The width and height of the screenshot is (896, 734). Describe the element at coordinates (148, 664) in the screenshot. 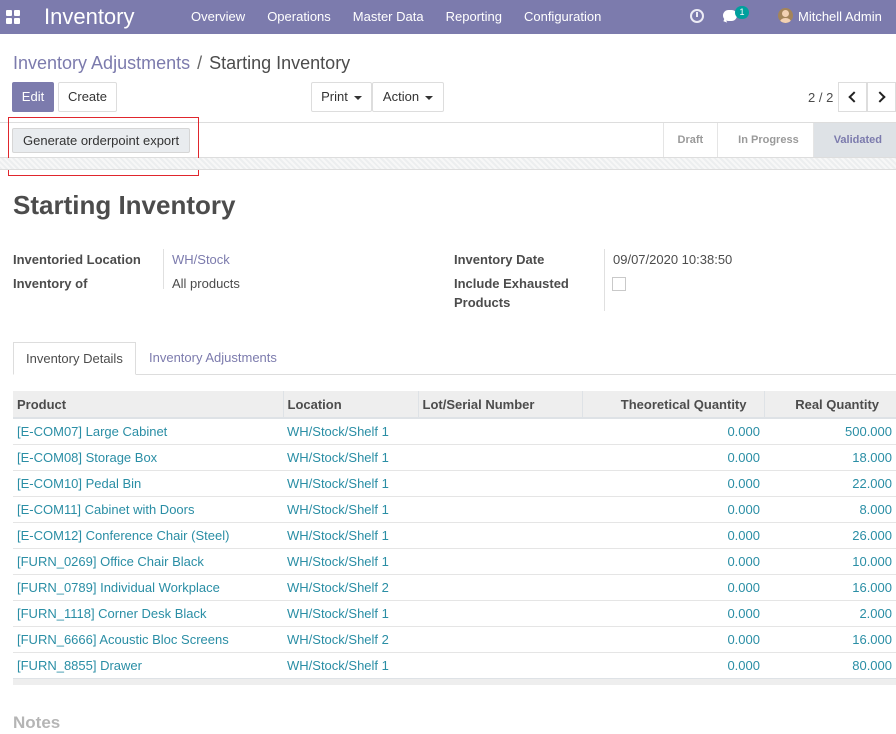

I see `cell-product: [FURN_8855] Drawer` at that location.